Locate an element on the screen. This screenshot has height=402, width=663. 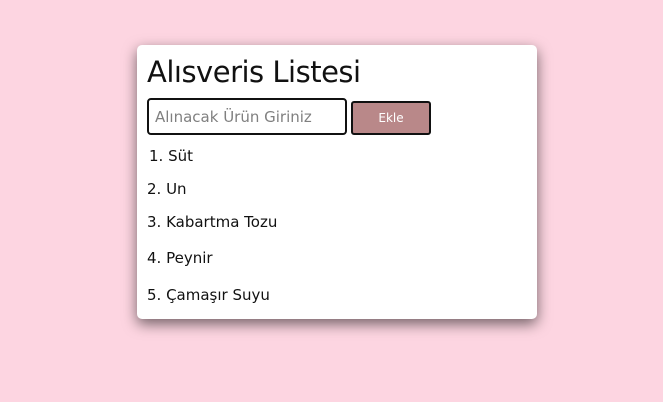
list-item: 2. Un is located at coordinates (167, 189).